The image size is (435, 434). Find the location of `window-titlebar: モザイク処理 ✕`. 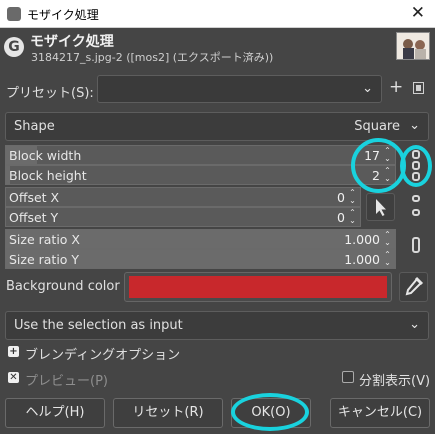

window-titlebar: モザイク処理 ✕ is located at coordinates (217, 14).